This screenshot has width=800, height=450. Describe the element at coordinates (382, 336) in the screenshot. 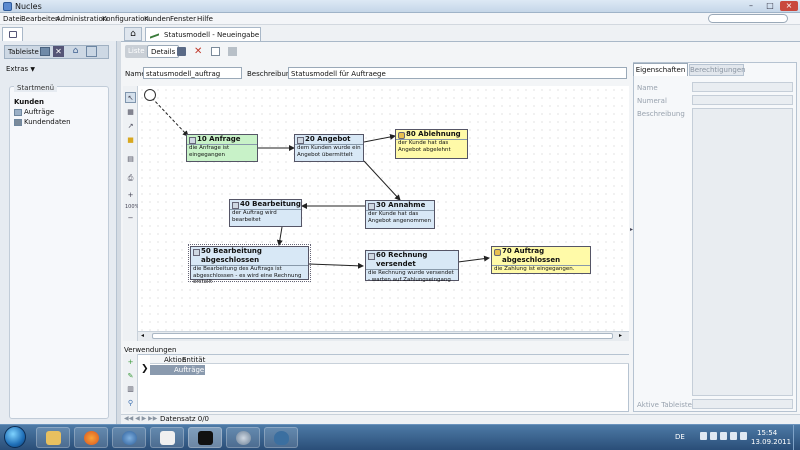

I see `scrollbar-thumb` at that location.